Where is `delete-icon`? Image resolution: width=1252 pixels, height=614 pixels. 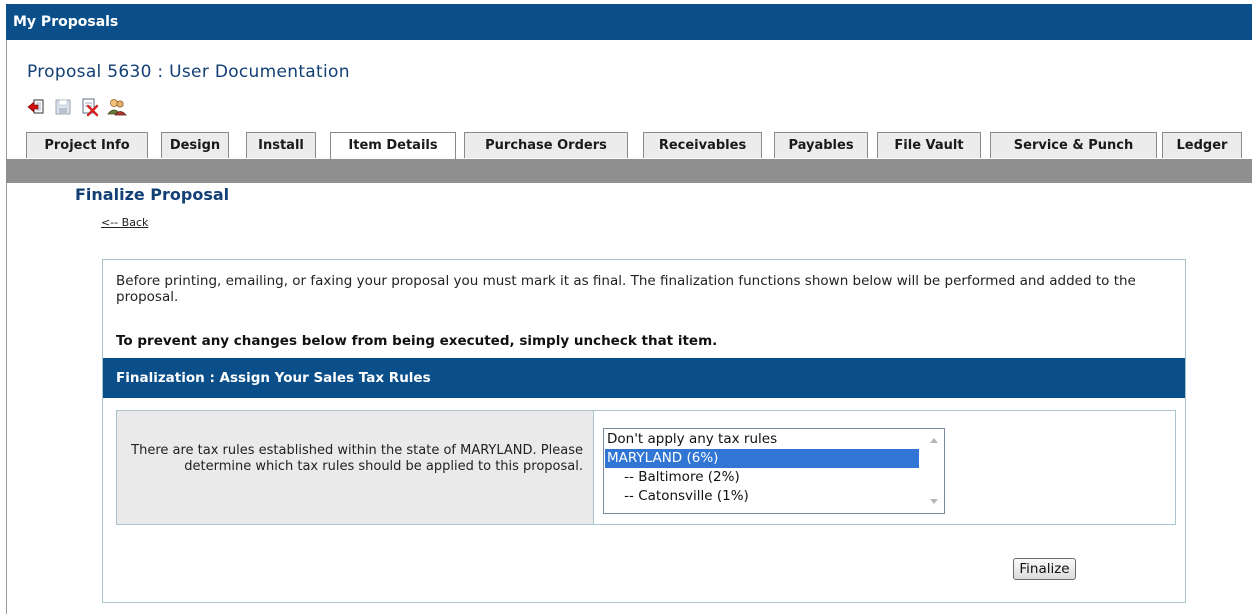
delete-icon is located at coordinates (90, 107).